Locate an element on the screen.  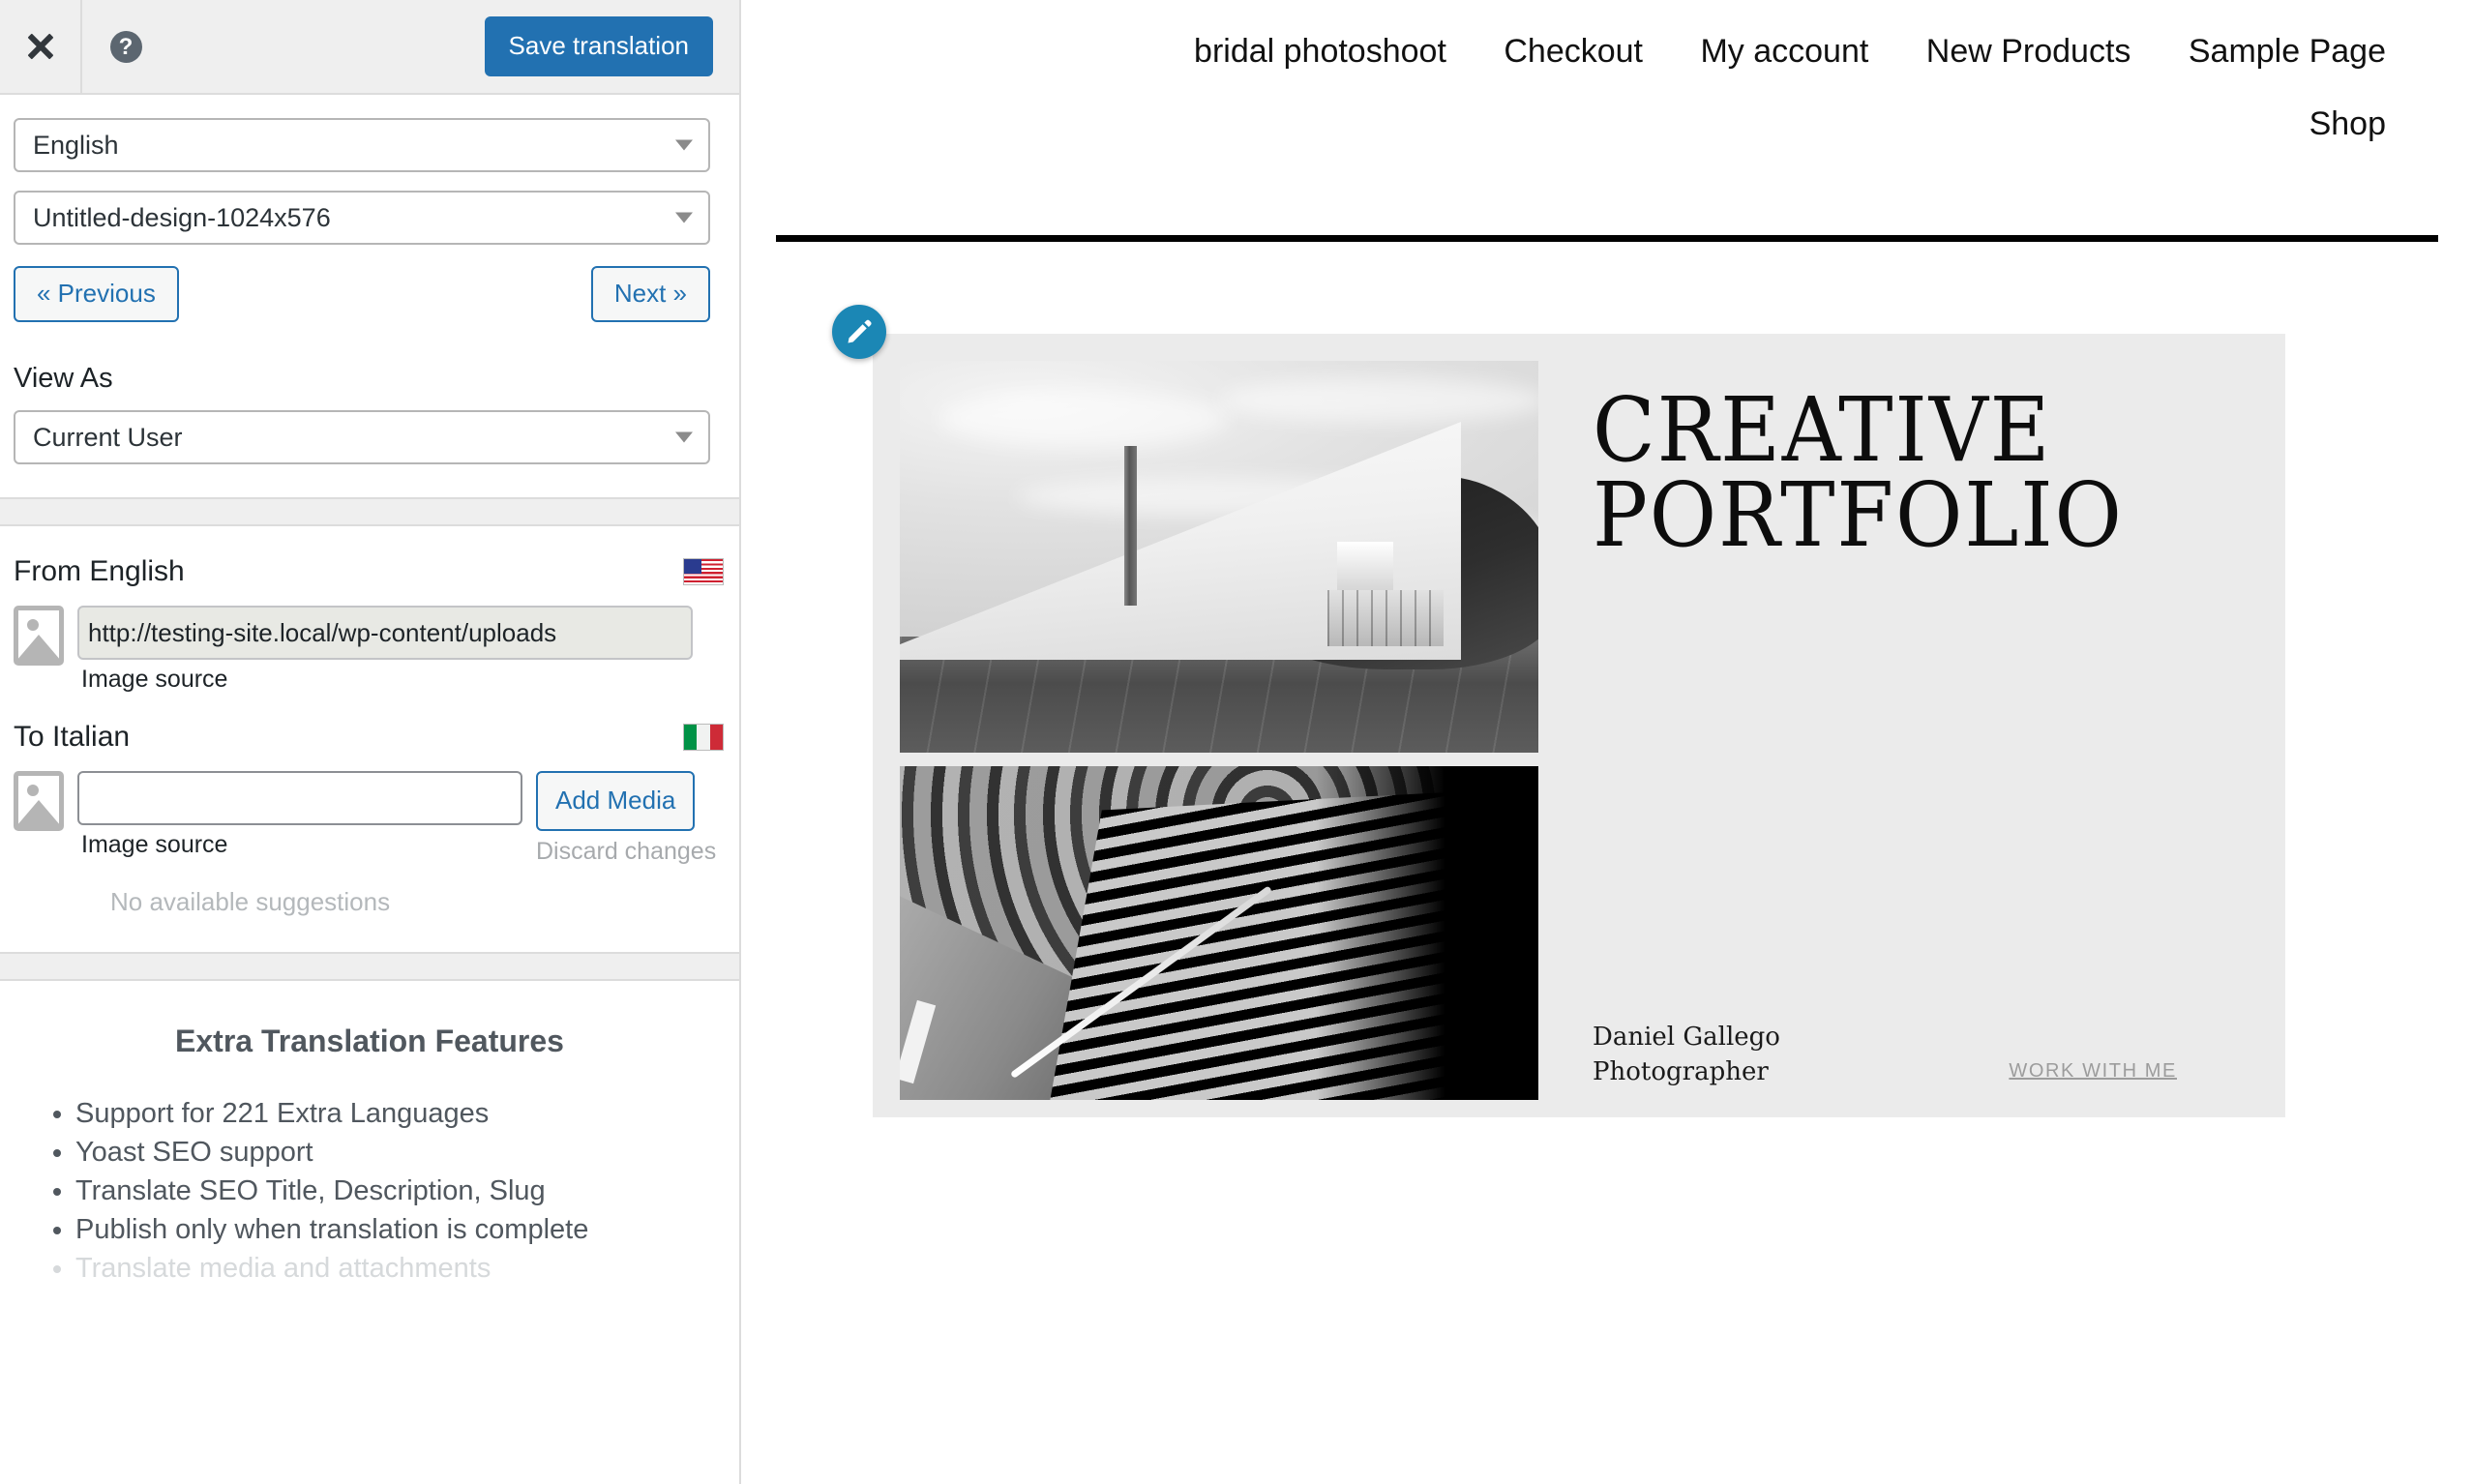
portfolio-photo-top is located at coordinates (1219, 557).